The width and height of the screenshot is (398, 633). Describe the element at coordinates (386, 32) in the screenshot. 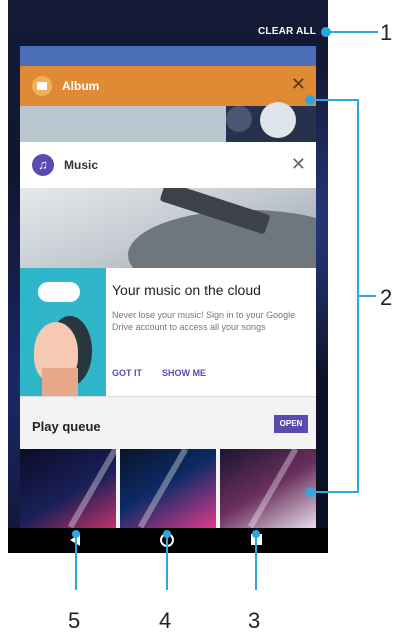

I see `callout-number-1: 1` at that location.